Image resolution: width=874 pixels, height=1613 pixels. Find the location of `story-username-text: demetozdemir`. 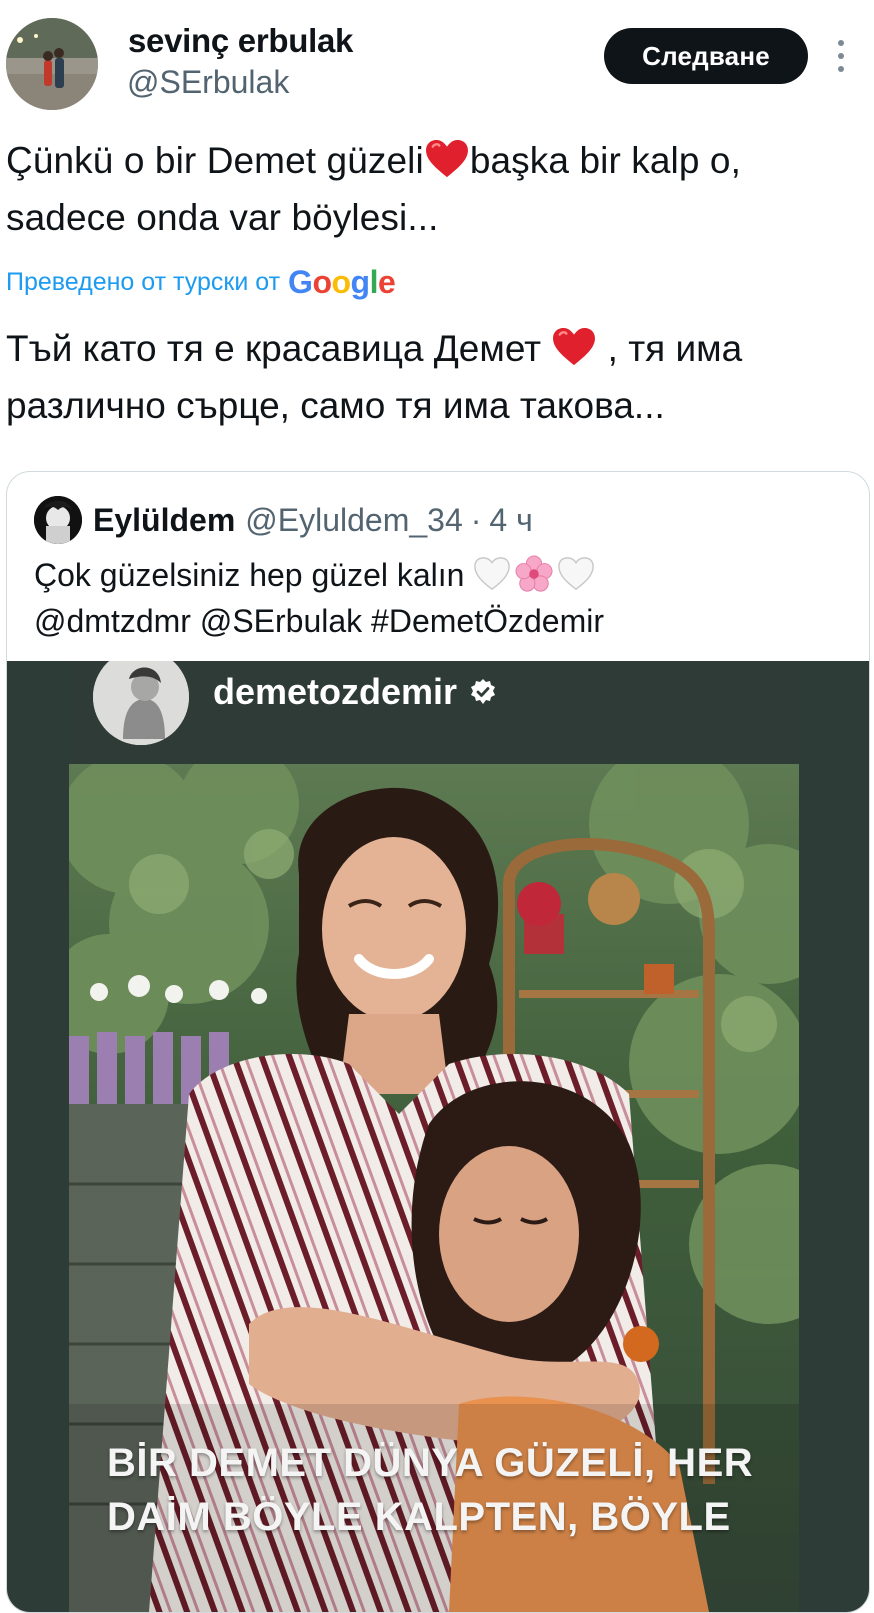

story-username-text: demetozdemir is located at coordinates (335, 691).